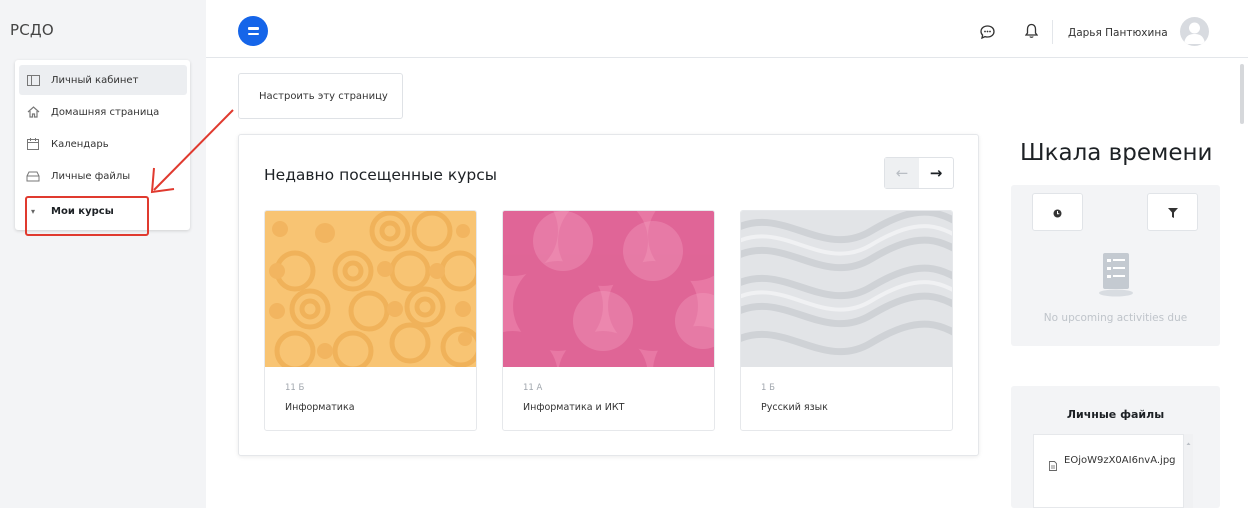  I want to click on sidebar-item-my-courses: ▾ Мои курсы, so click(103, 211).